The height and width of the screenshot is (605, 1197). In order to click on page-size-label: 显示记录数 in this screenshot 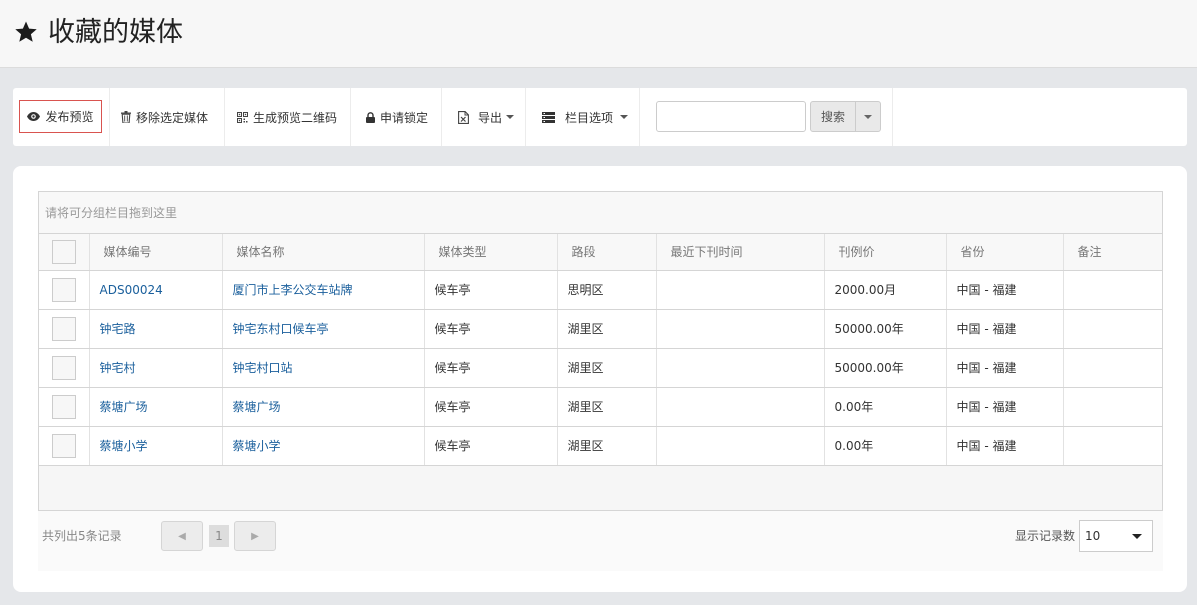, I will do `click(1045, 536)`.